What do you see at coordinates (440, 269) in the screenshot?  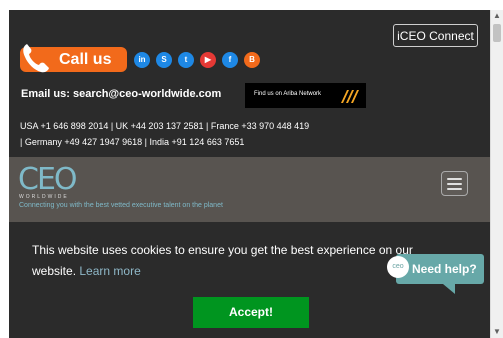 I see `need-help-chat-button: Need help?` at bounding box center [440, 269].